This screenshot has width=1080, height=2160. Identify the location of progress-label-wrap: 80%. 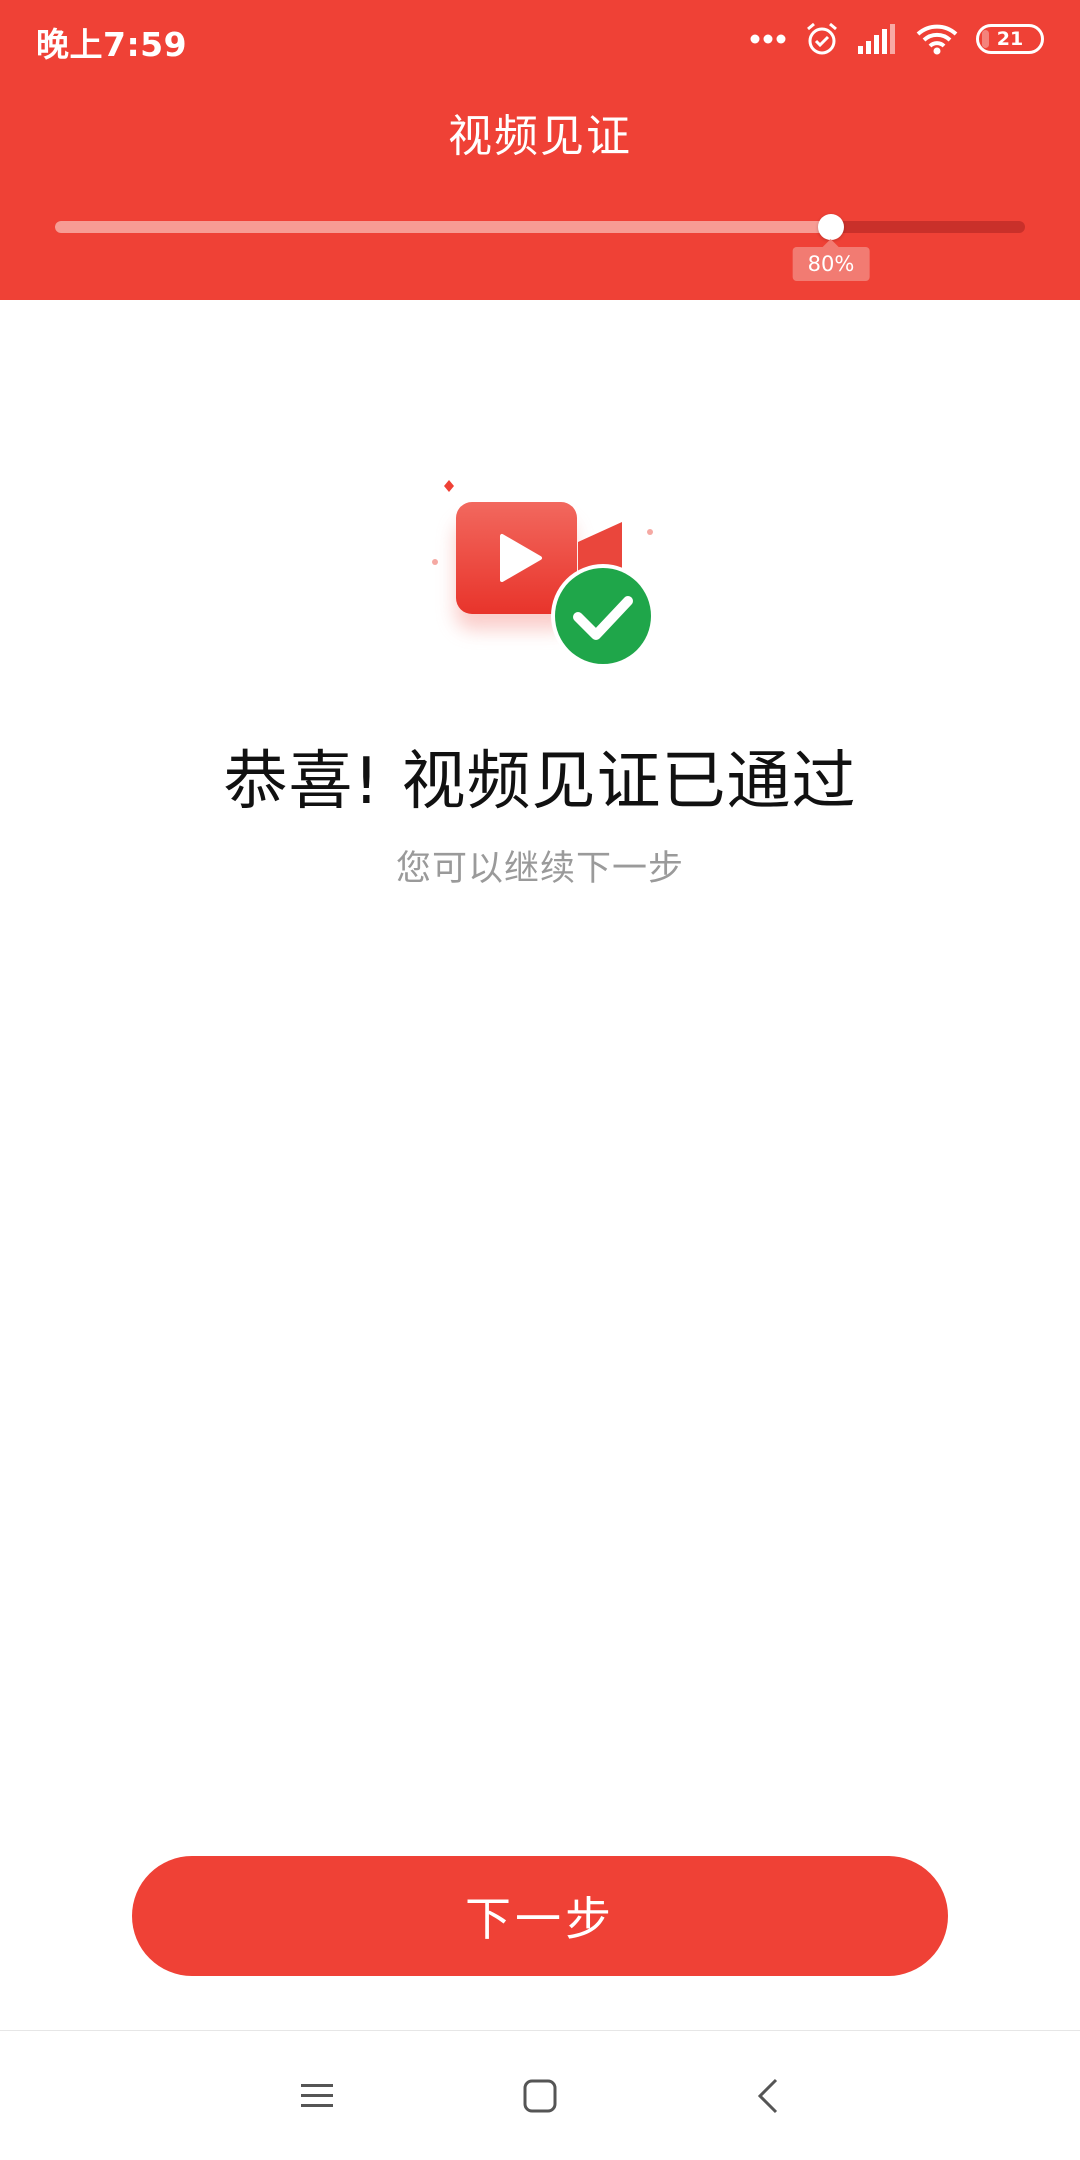
(831, 260).